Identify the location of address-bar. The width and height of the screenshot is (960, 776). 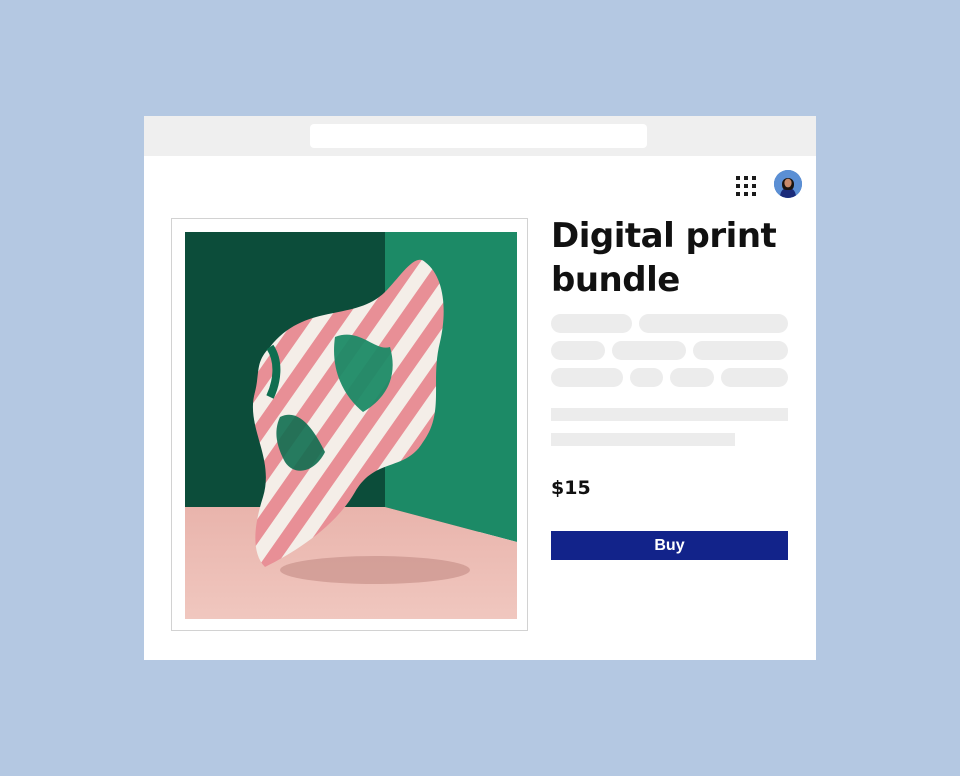
(478, 136).